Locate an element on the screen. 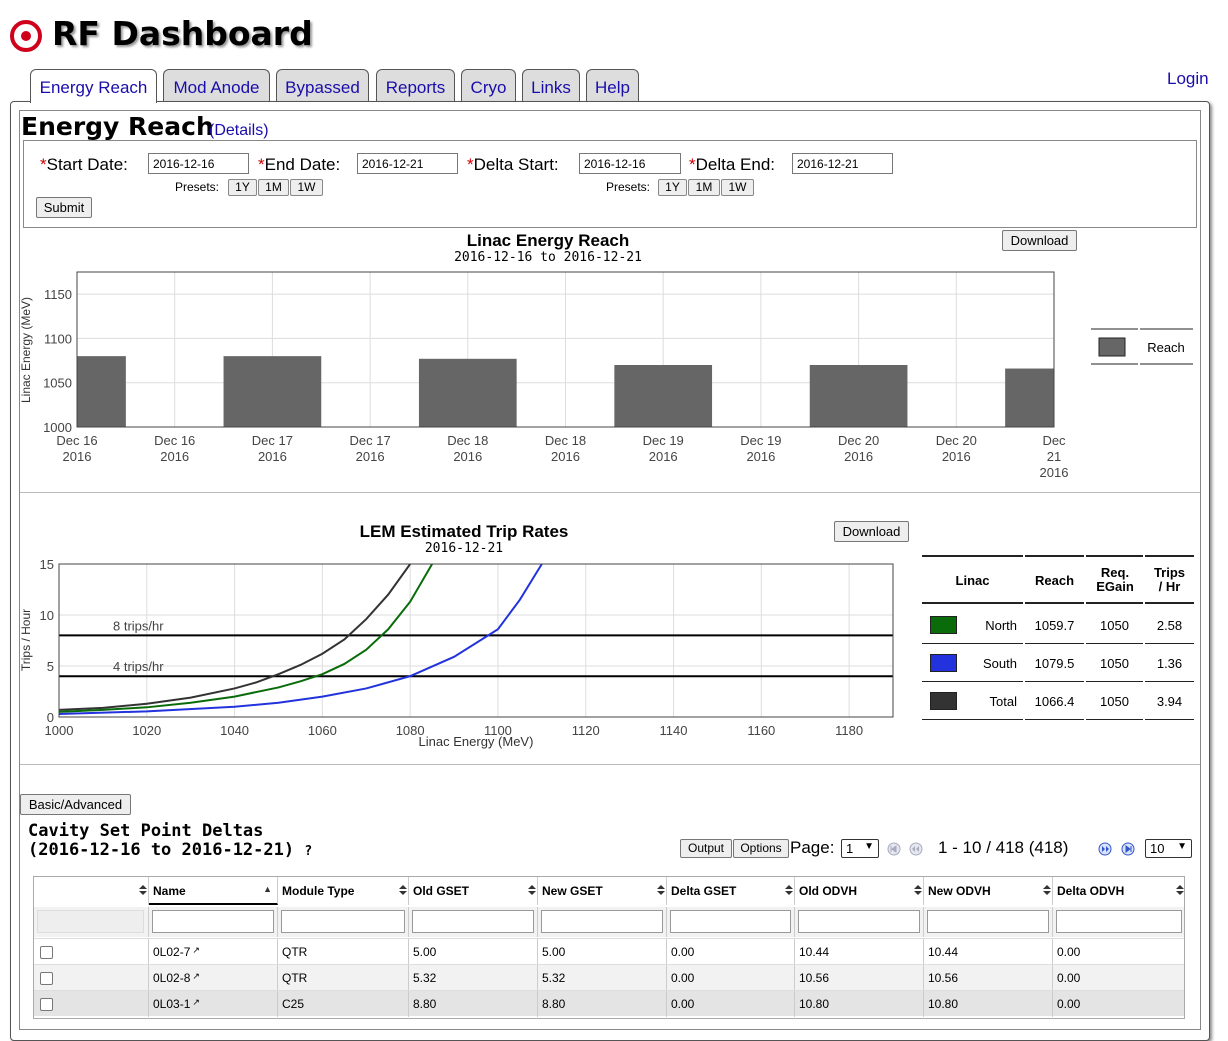 This screenshot has height=1041, width=1228. th-egain: Req. EGain is located at coordinates (1115, 579).